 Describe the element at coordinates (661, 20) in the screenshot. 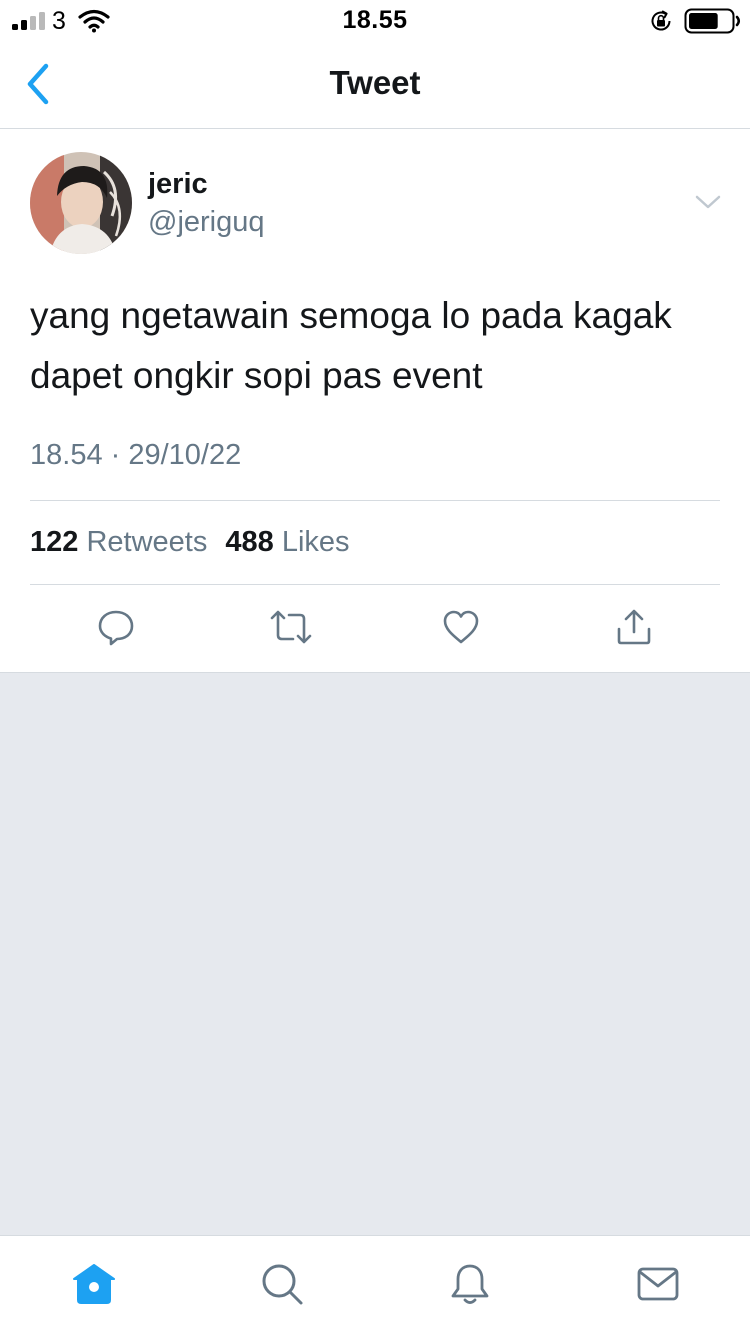

I see `rotation-lock-icon` at that location.